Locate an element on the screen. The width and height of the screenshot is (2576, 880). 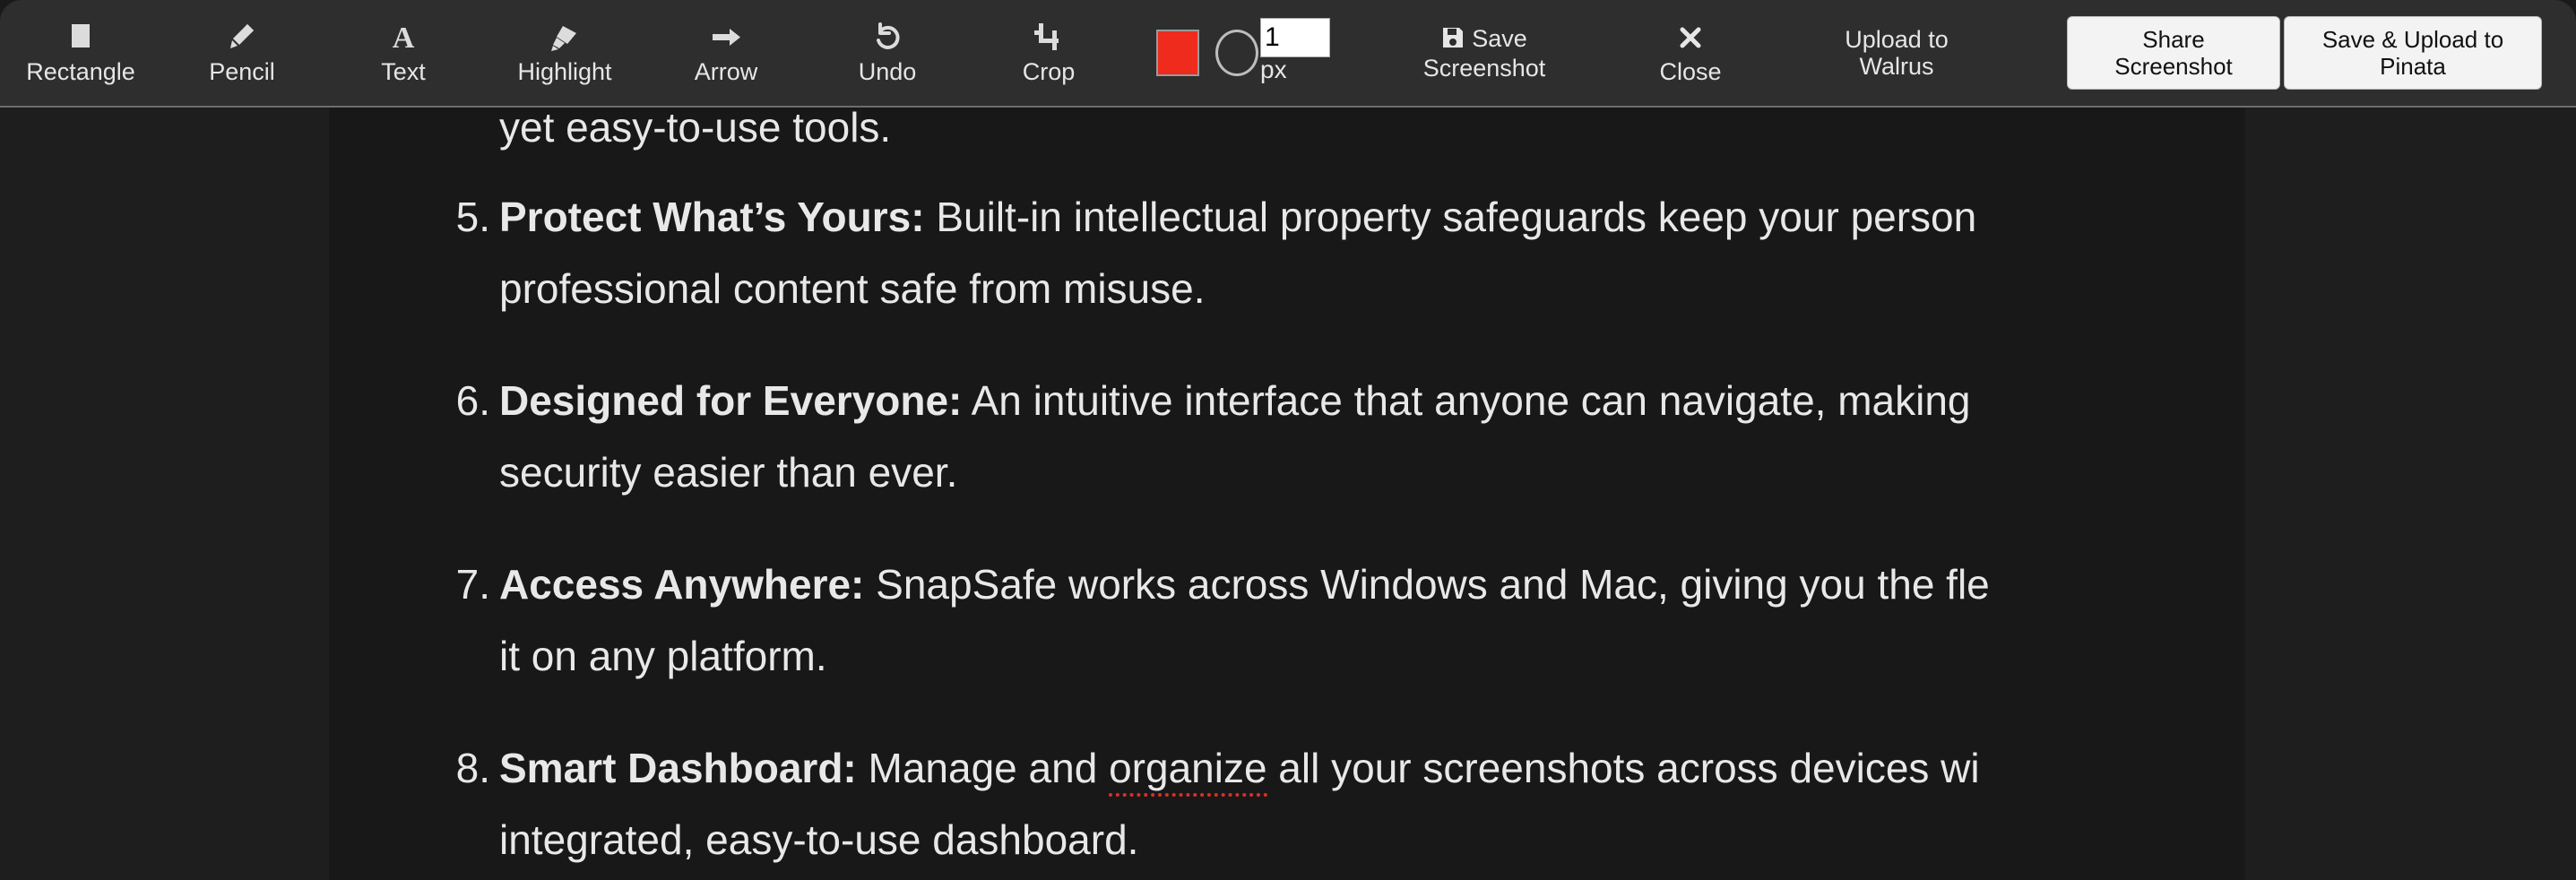
action-close: Close is located at coordinates (1690, 53).